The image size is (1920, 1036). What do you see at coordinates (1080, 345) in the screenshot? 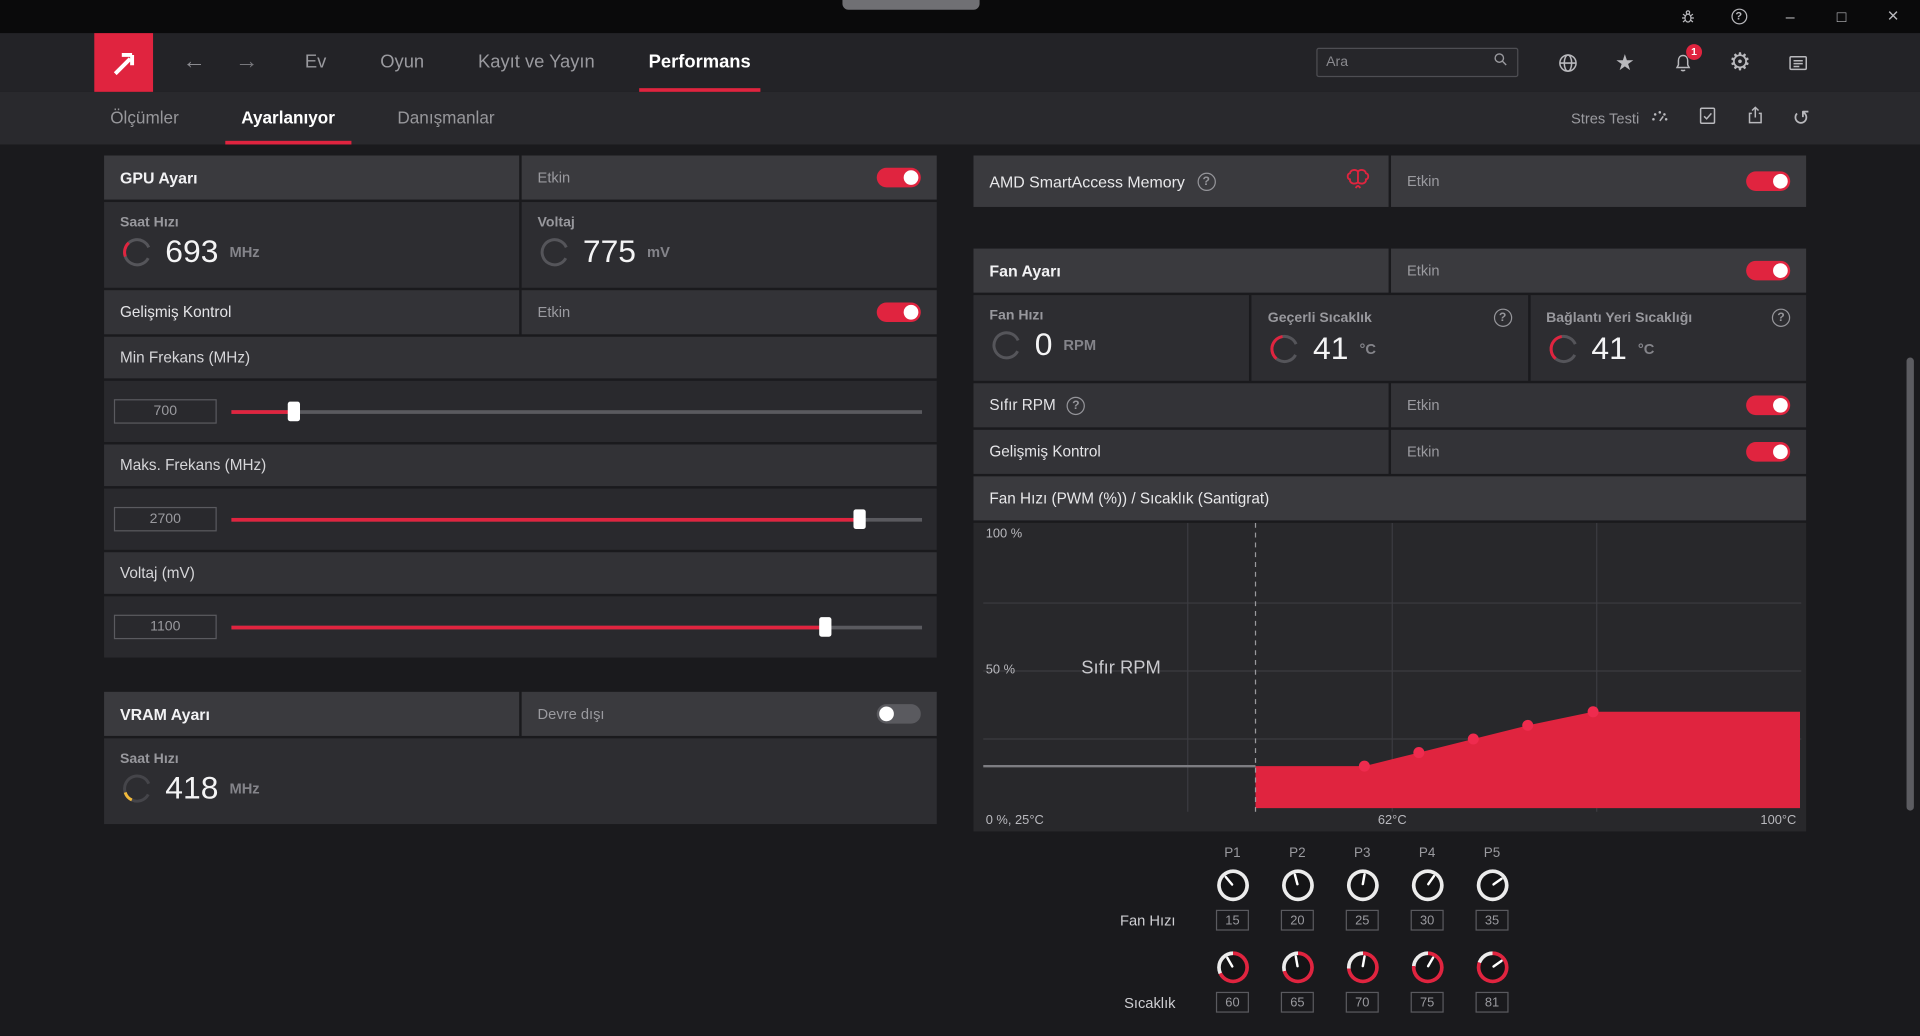
I see `fan-speed-unit: RPM` at bounding box center [1080, 345].